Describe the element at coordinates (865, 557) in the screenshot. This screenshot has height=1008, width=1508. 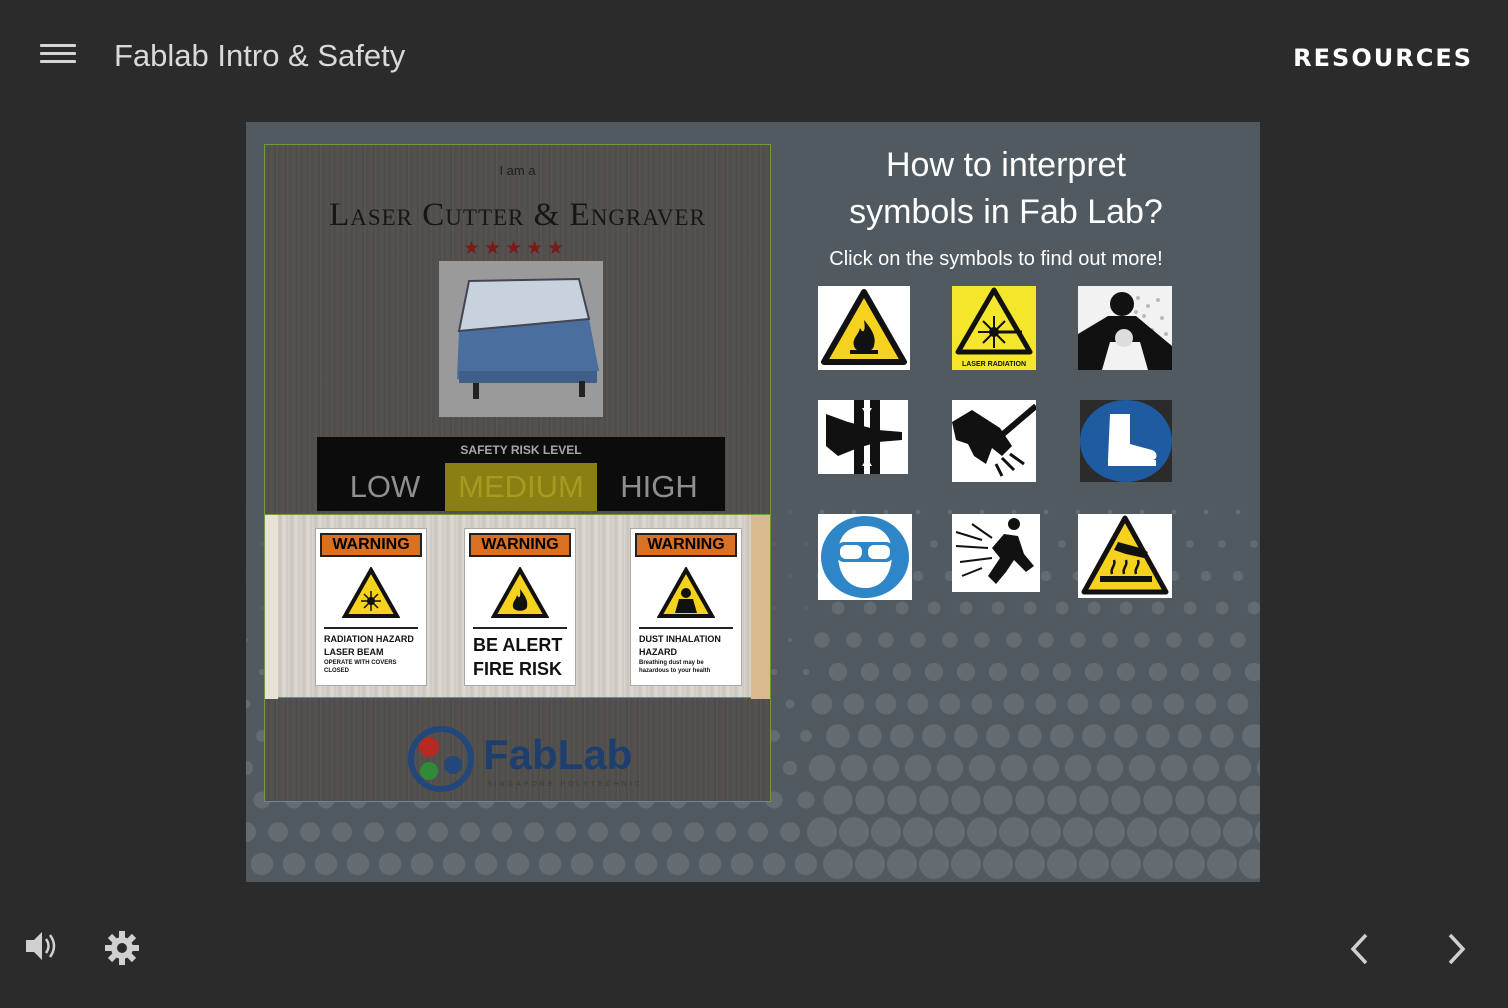
I see `eye-protection-icon` at that location.